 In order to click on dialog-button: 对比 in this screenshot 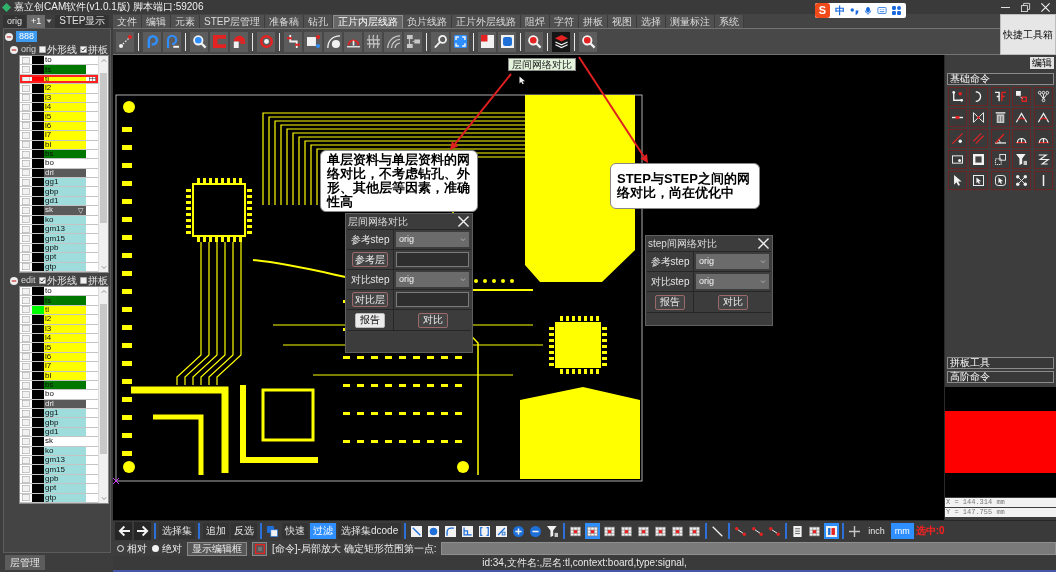, I will do `click(732, 302)`.